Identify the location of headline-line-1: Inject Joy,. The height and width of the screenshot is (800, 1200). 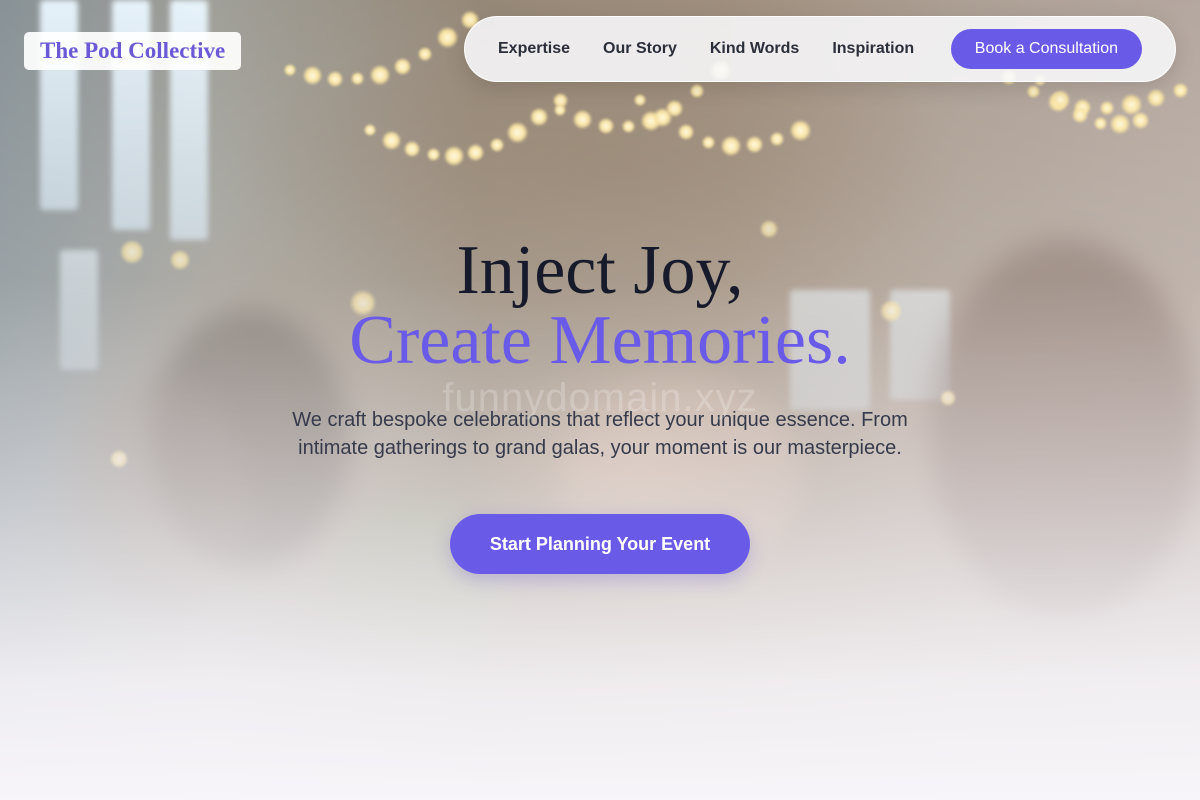
(600, 270).